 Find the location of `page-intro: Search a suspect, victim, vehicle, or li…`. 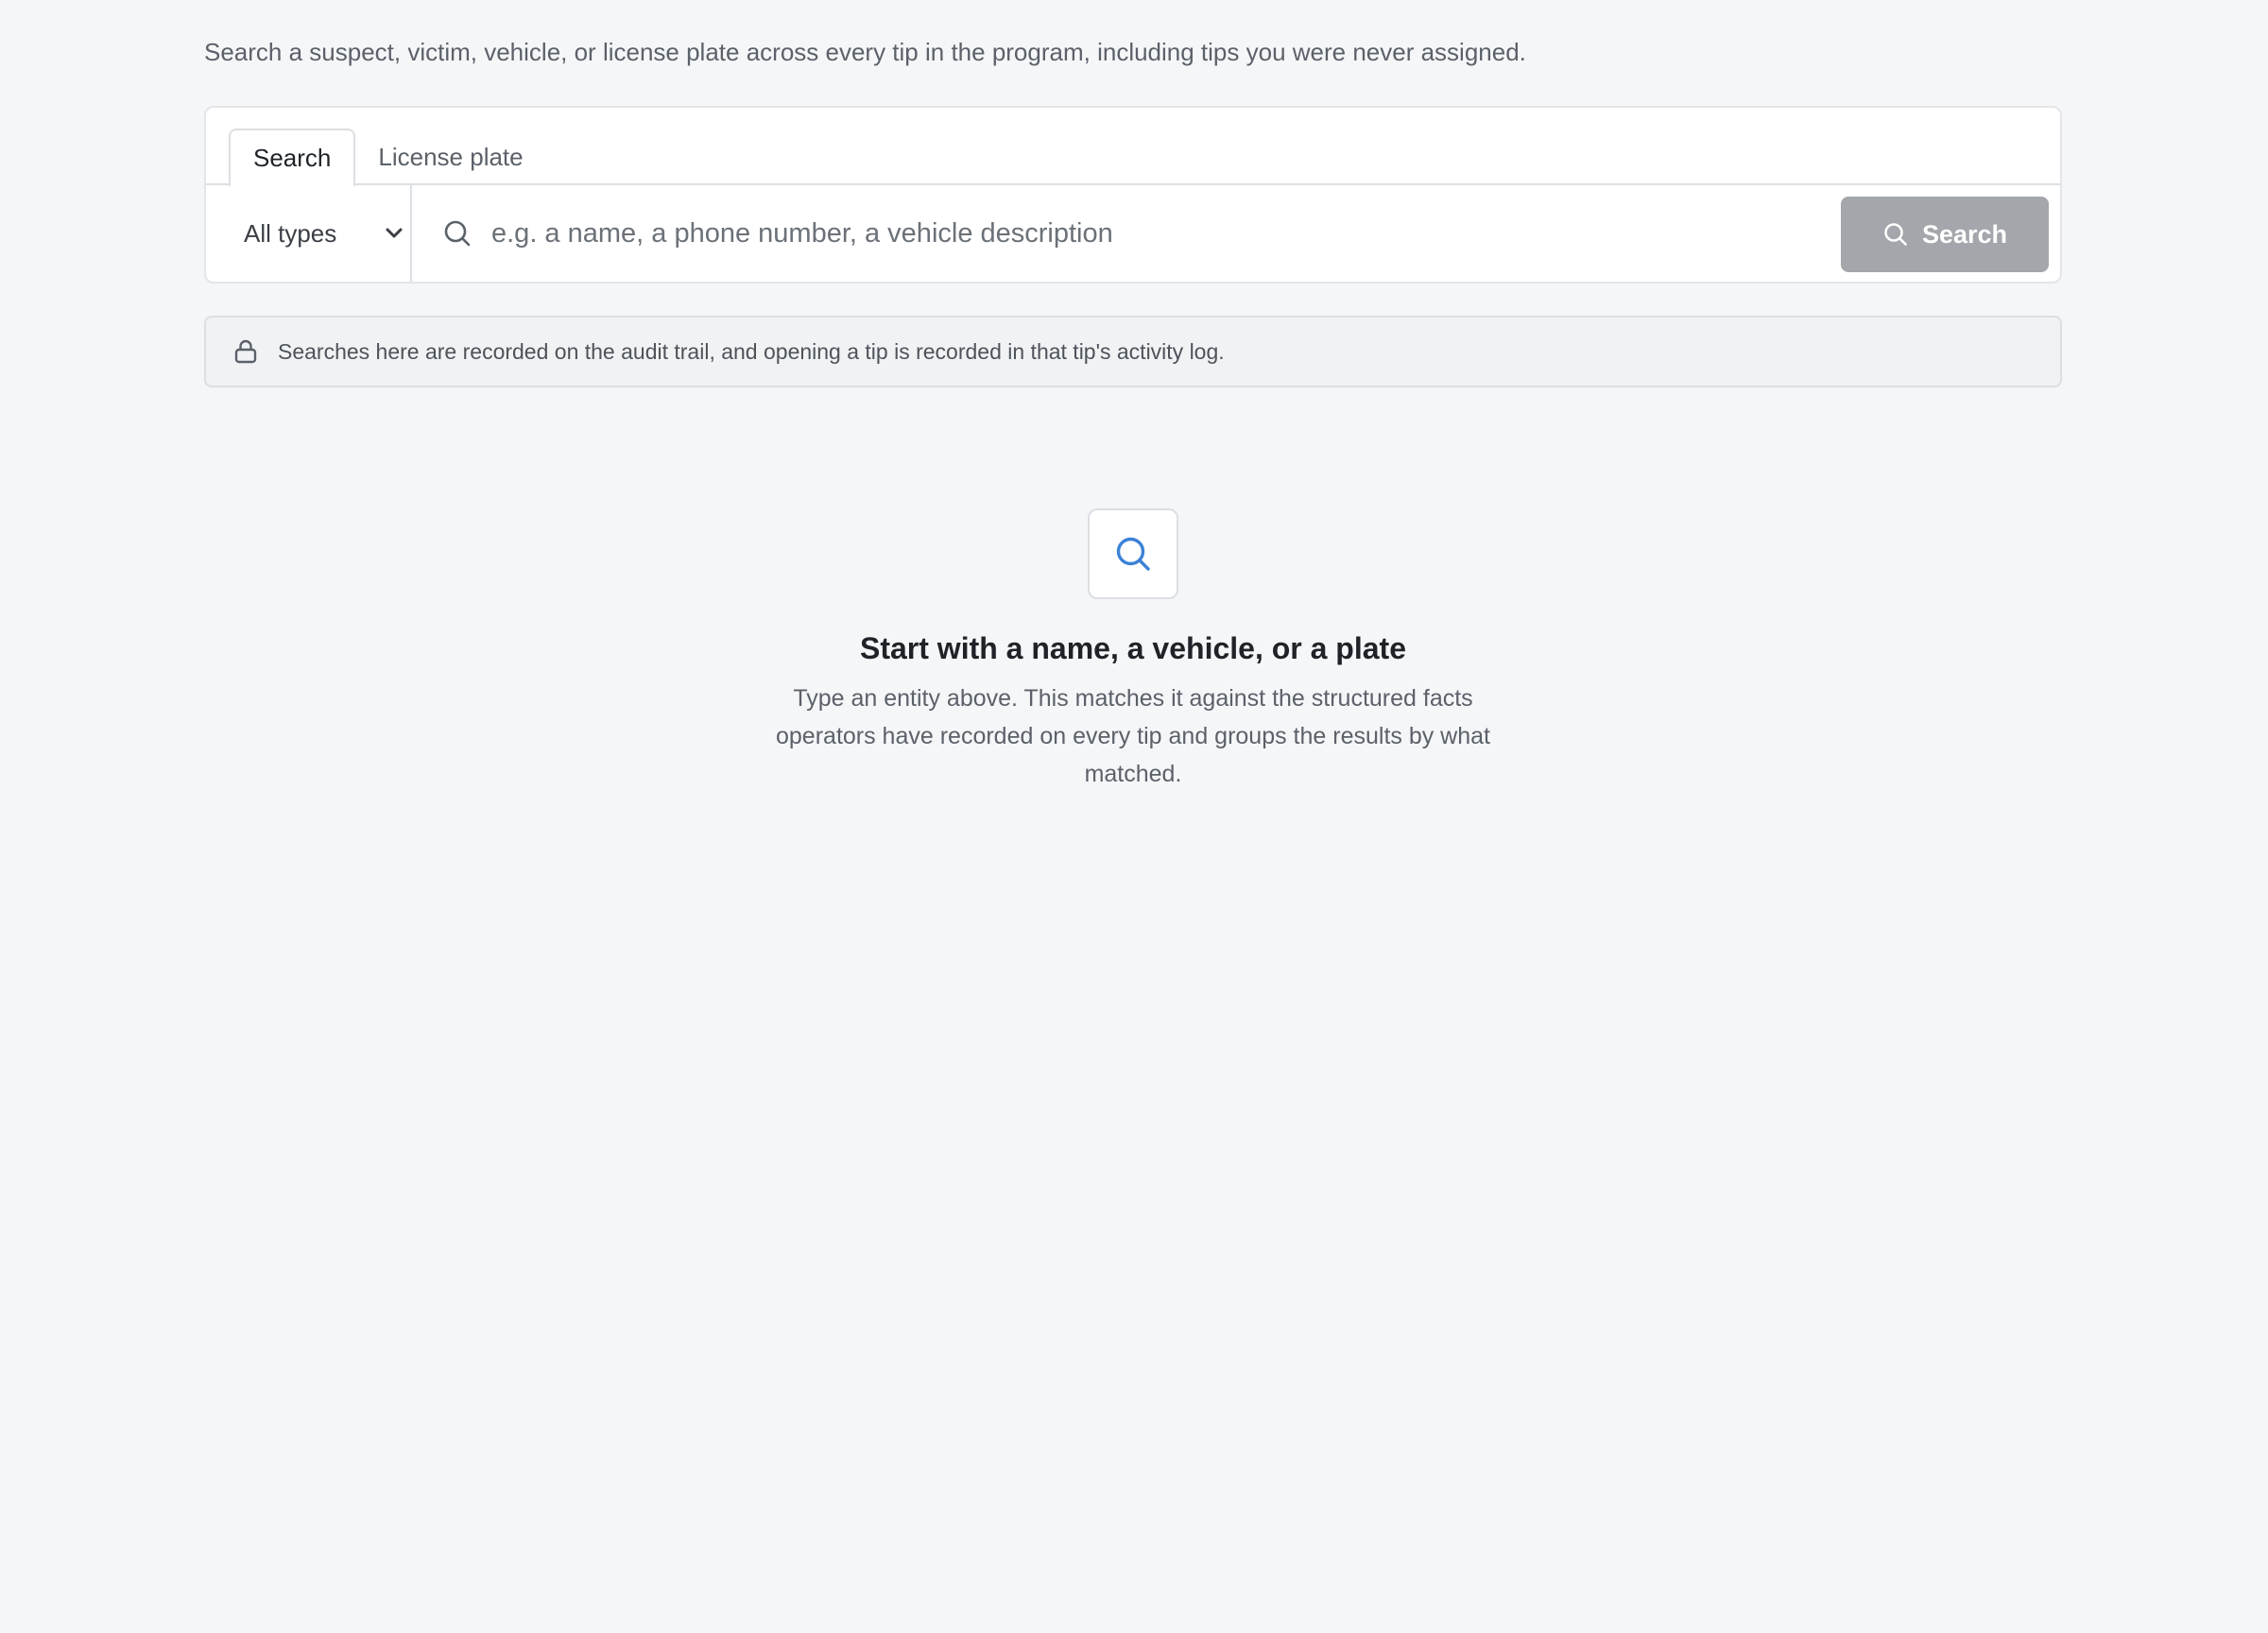

page-intro: Search a suspect, victim, vehicle, or li… is located at coordinates (865, 52).